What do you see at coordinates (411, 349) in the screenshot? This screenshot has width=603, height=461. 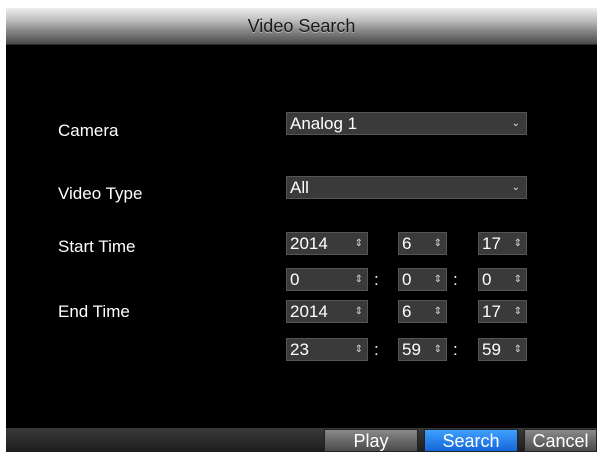 I see `end-minute-value: 59` at bounding box center [411, 349].